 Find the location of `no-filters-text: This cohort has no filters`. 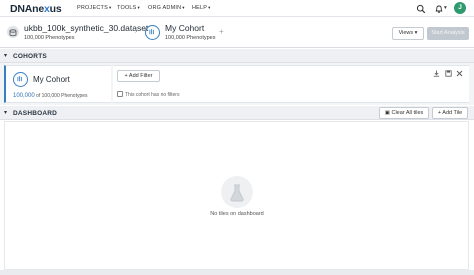

no-filters-text: This cohort has no filters is located at coordinates (152, 95).